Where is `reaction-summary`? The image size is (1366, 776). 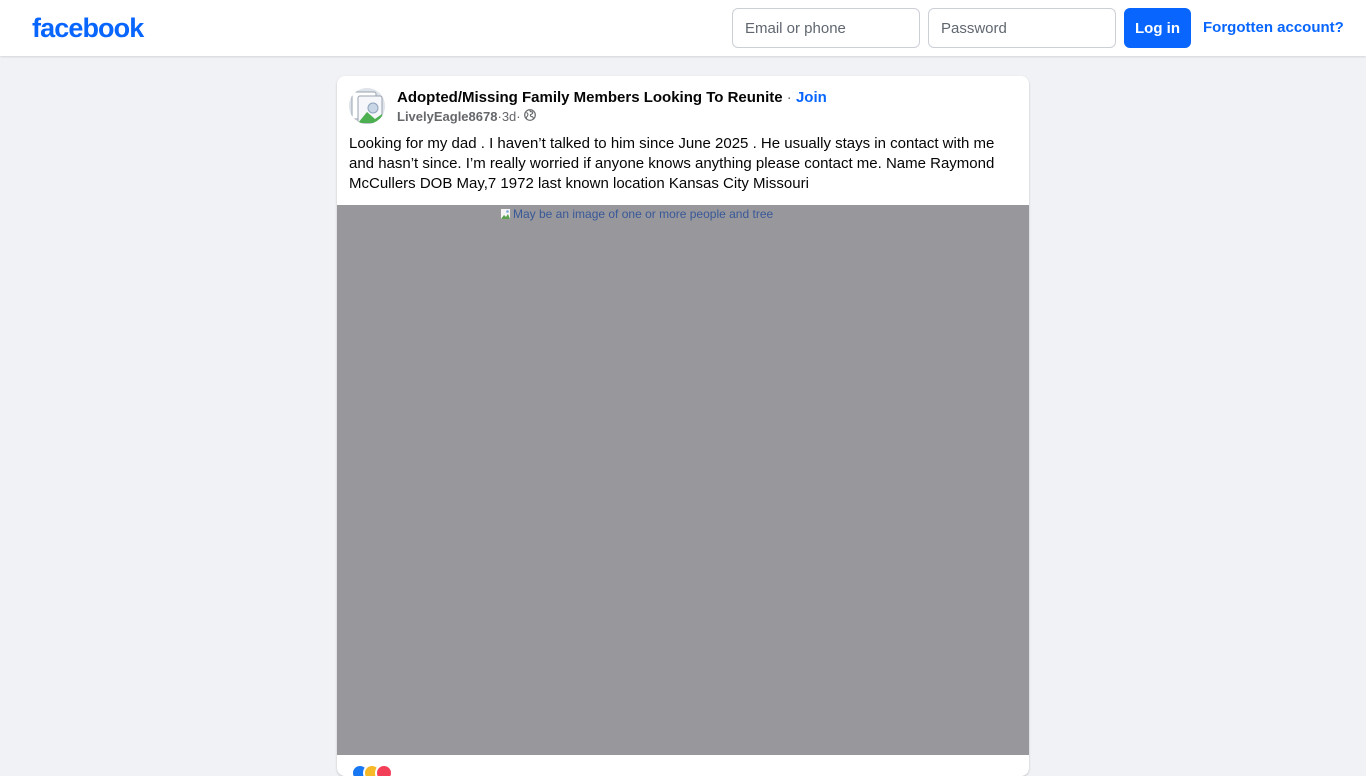
reaction-summary is located at coordinates (372, 770).